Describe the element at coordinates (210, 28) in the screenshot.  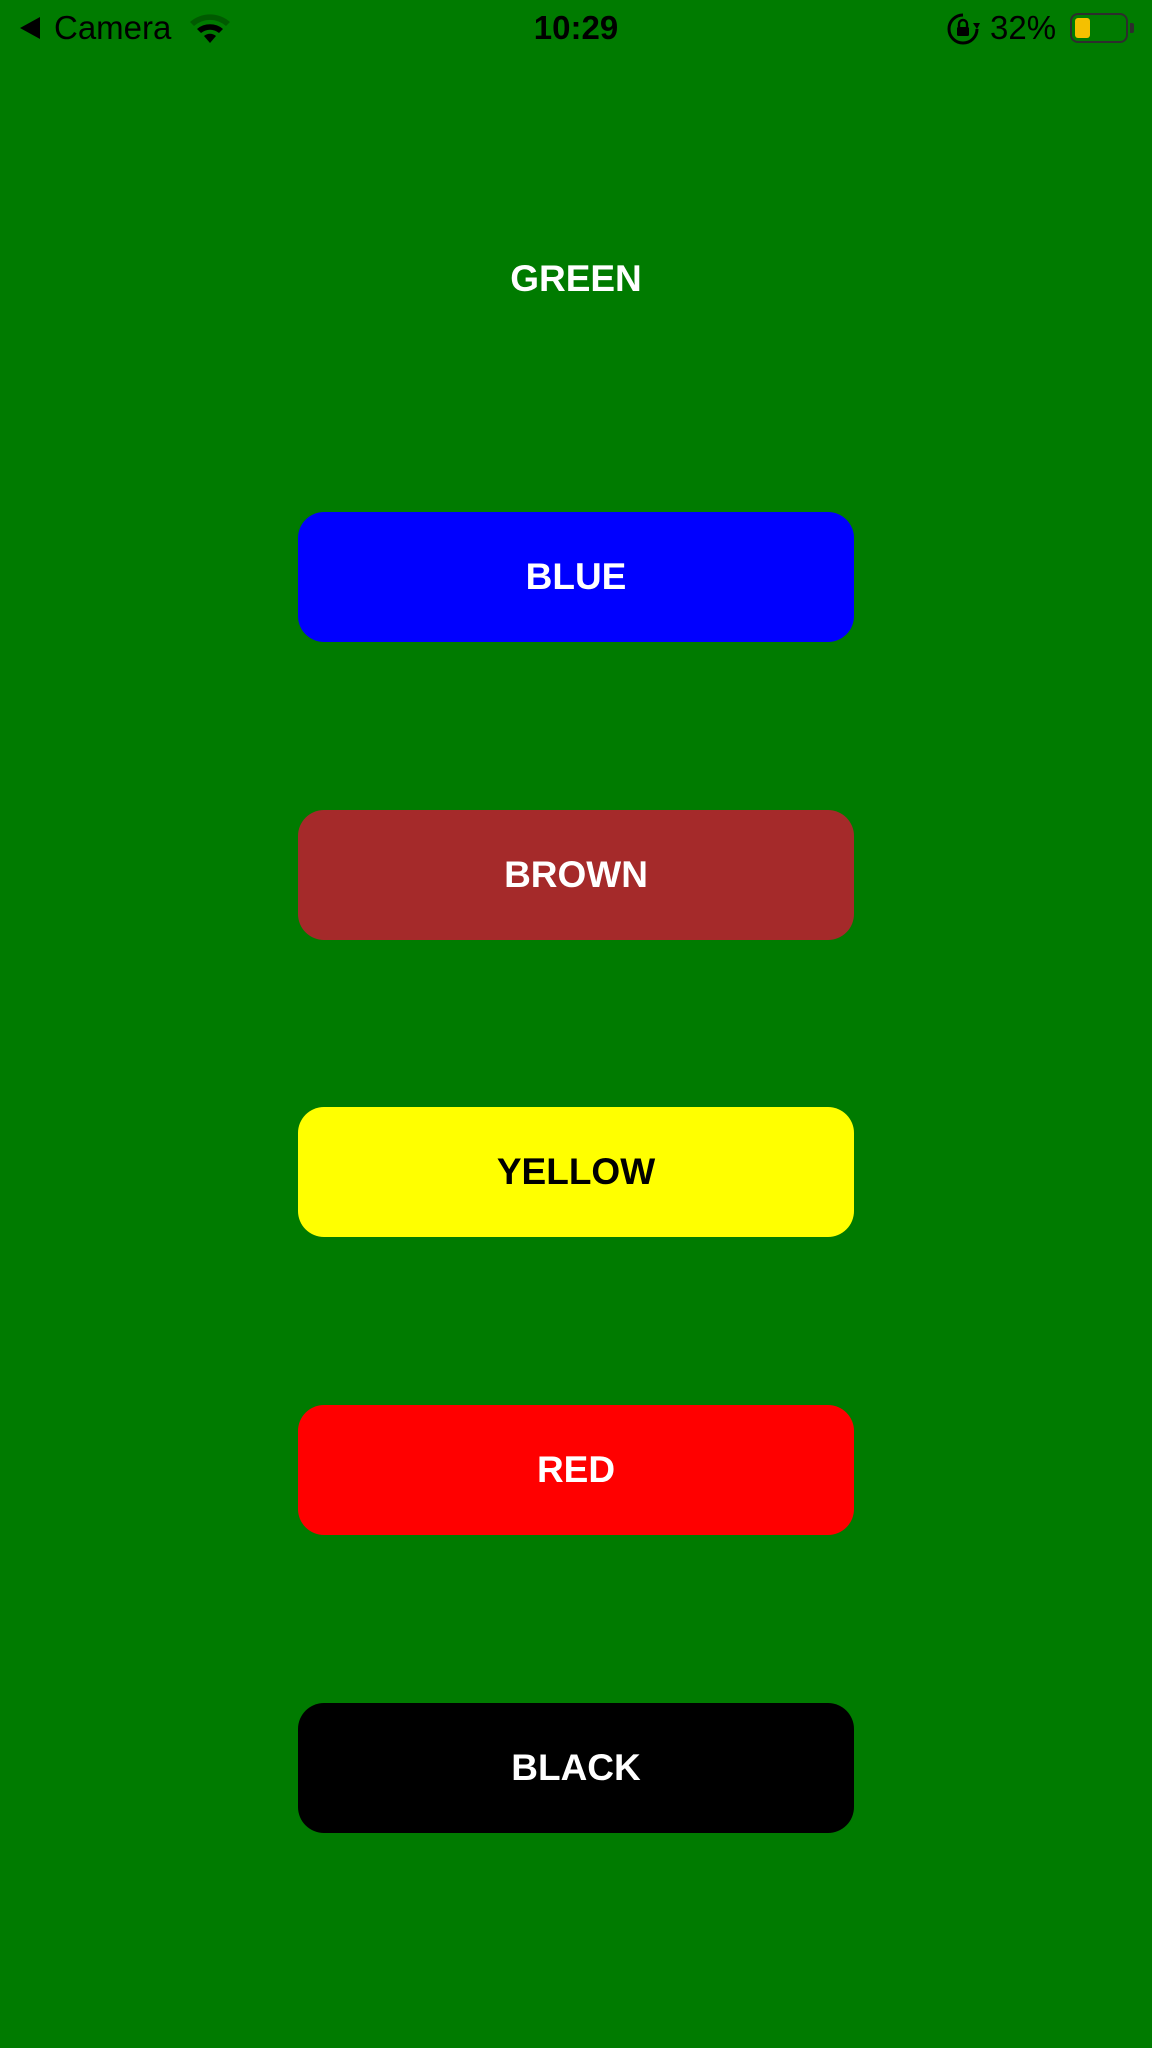
I see `wifi-icon` at that location.